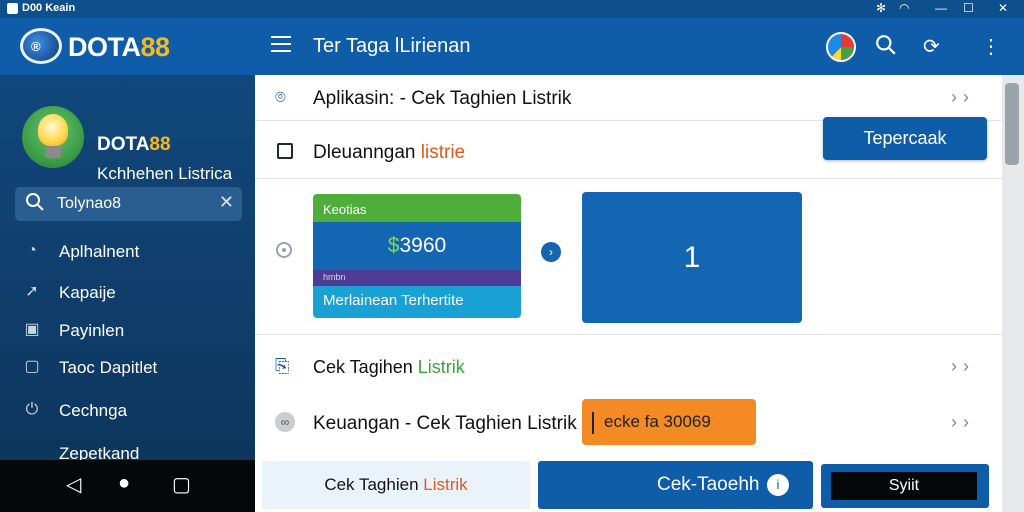 The width and height of the screenshot is (1024, 512). I want to click on card-footer: Merlainean Terhertite, so click(417, 302).